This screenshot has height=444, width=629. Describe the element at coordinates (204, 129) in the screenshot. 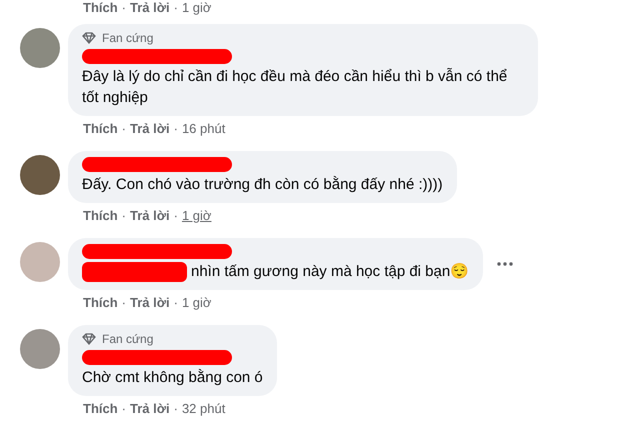

I see `timestamp-link: 16 phút` at that location.